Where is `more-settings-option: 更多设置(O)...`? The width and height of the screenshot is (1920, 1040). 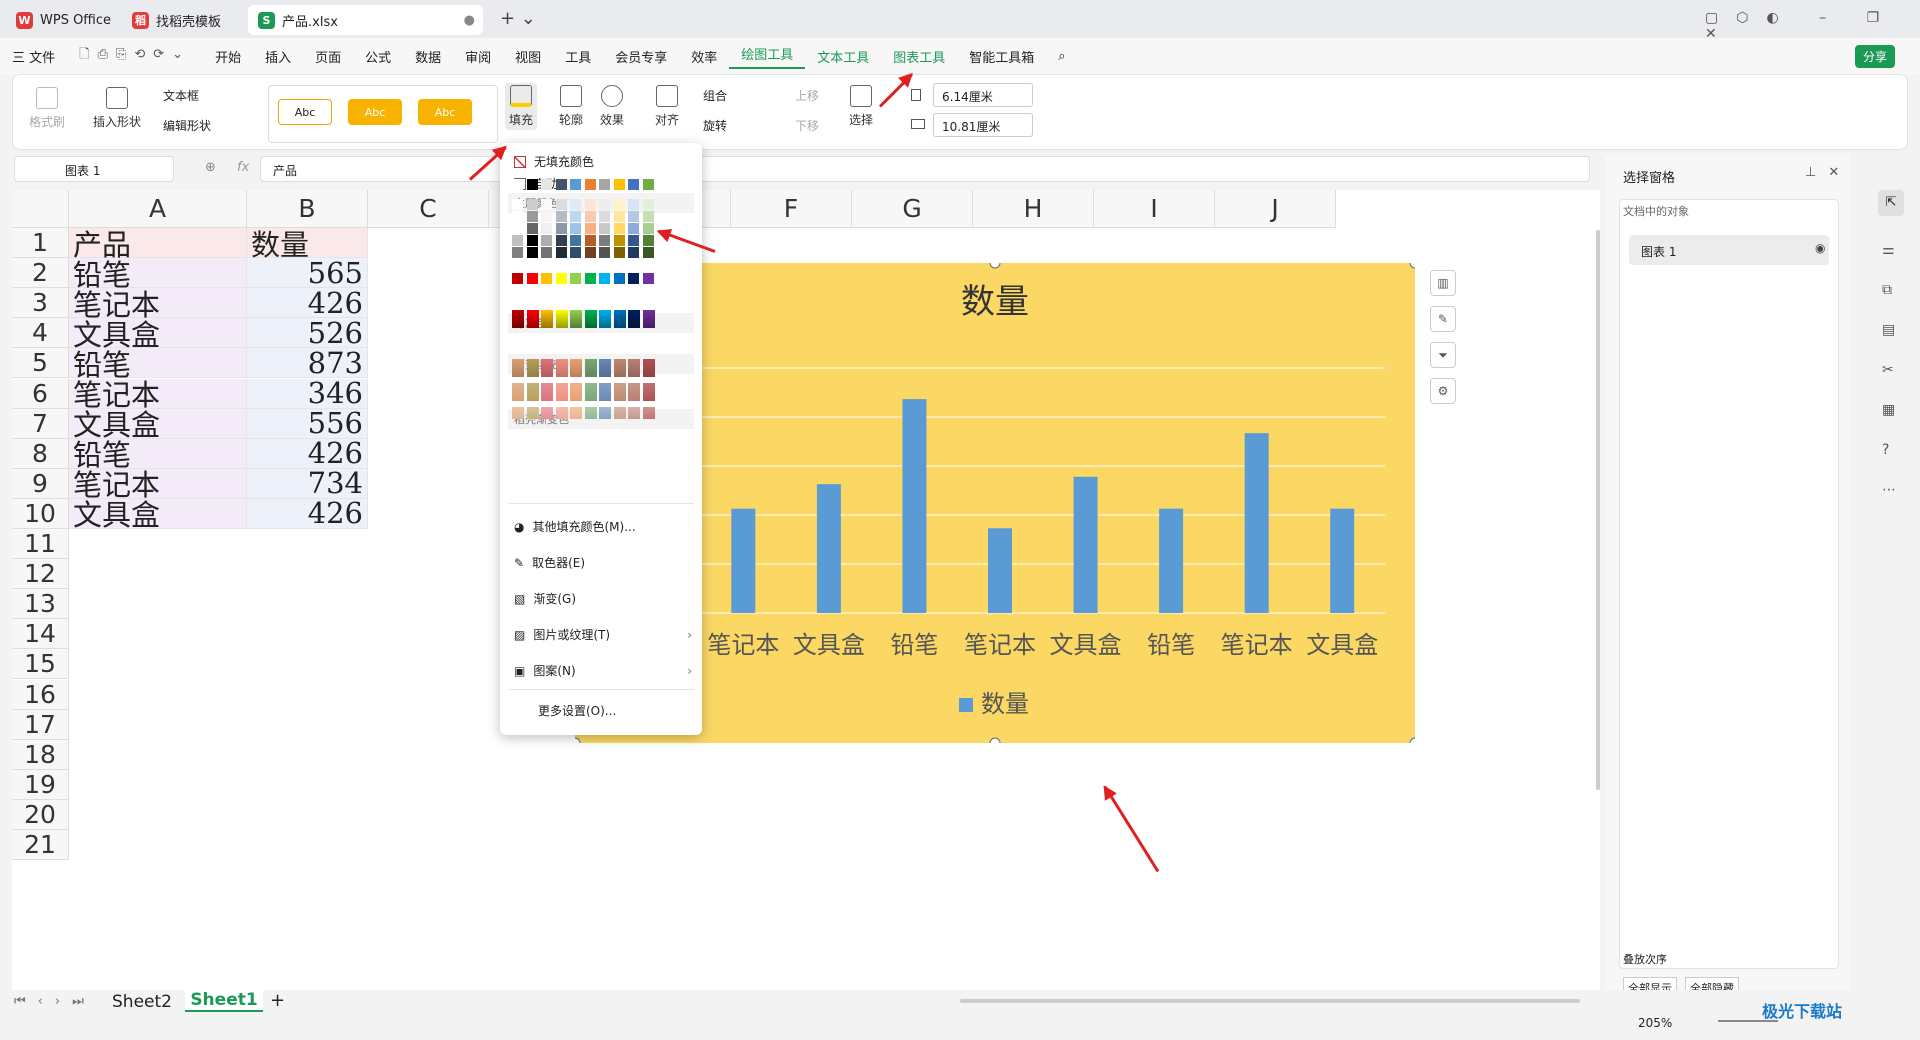 more-settings-option: 更多设置(O)... is located at coordinates (577, 710).